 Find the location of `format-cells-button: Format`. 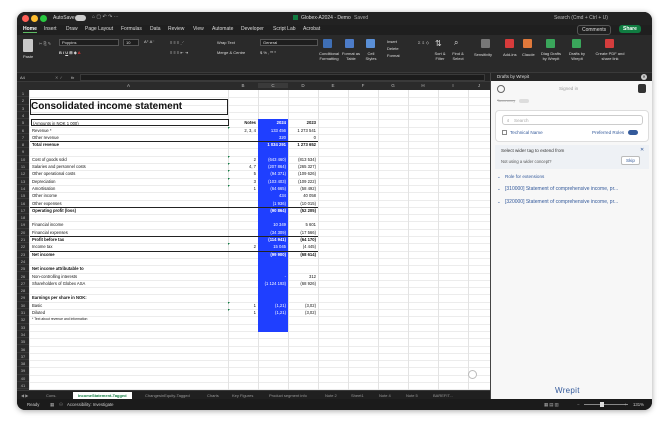

format-cells-button: Format is located at coordinates (393, 55).